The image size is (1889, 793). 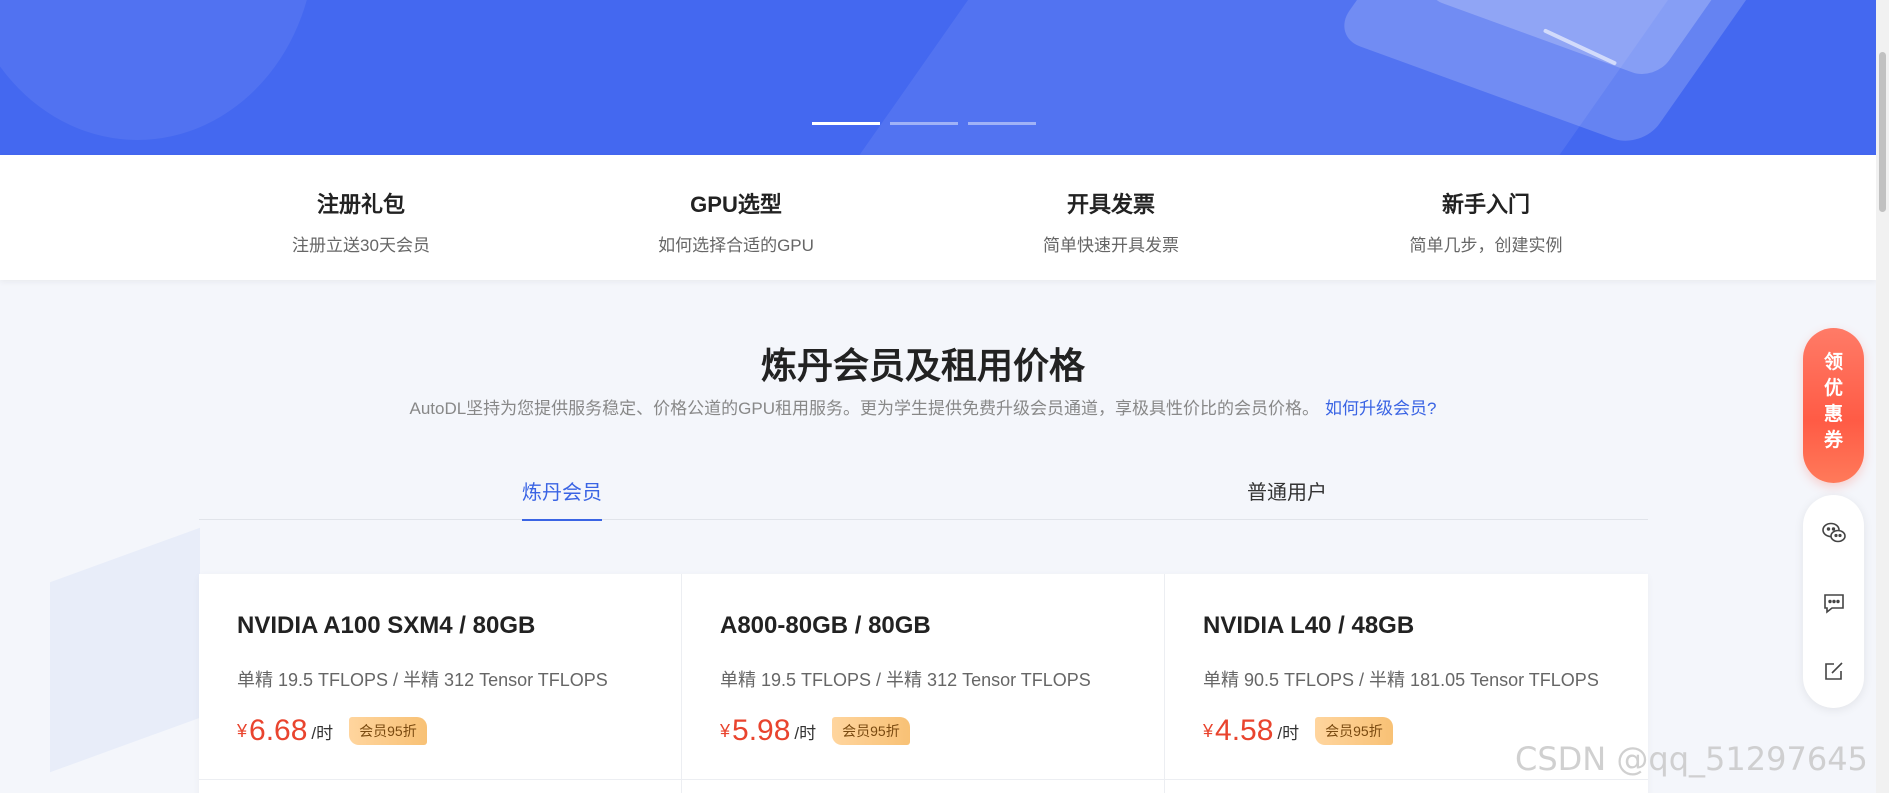 I want to click on price-value: 5.98, so click(x=761, y=730).